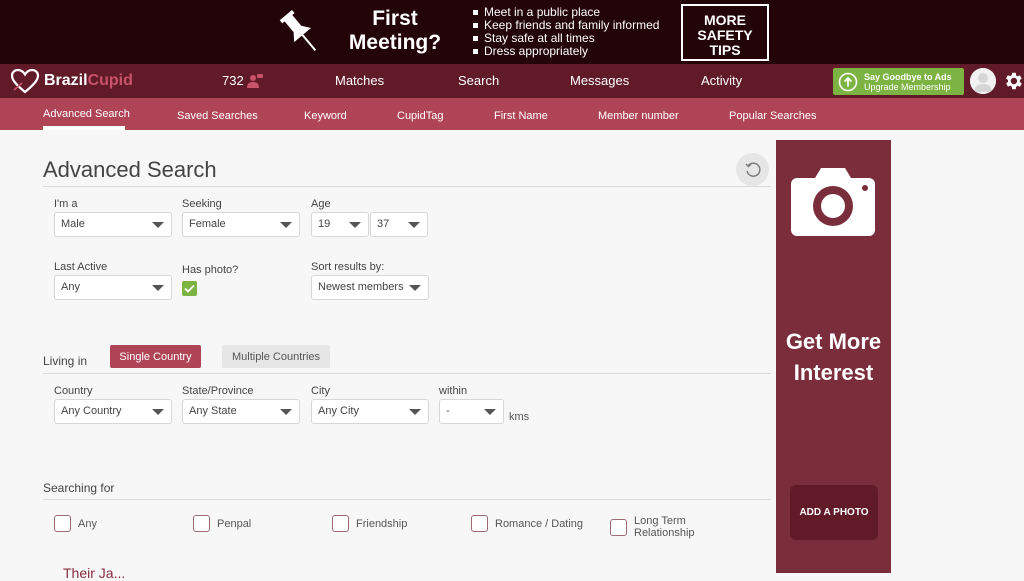  I want to click on state-value: Any State, so click(213, 411).